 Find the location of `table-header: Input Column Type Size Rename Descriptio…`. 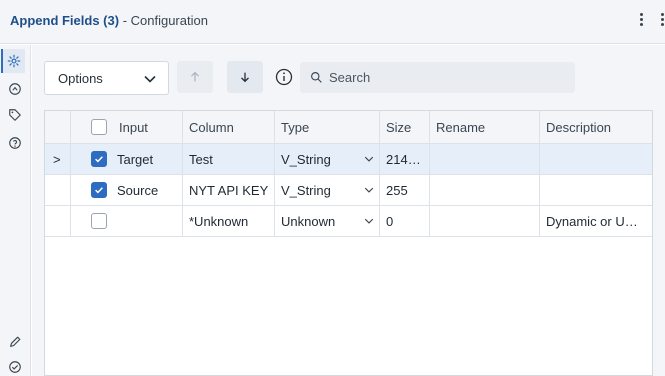

table-header: Input Column Type Size Rename Descriptio… is located at coordinates (348, 127).